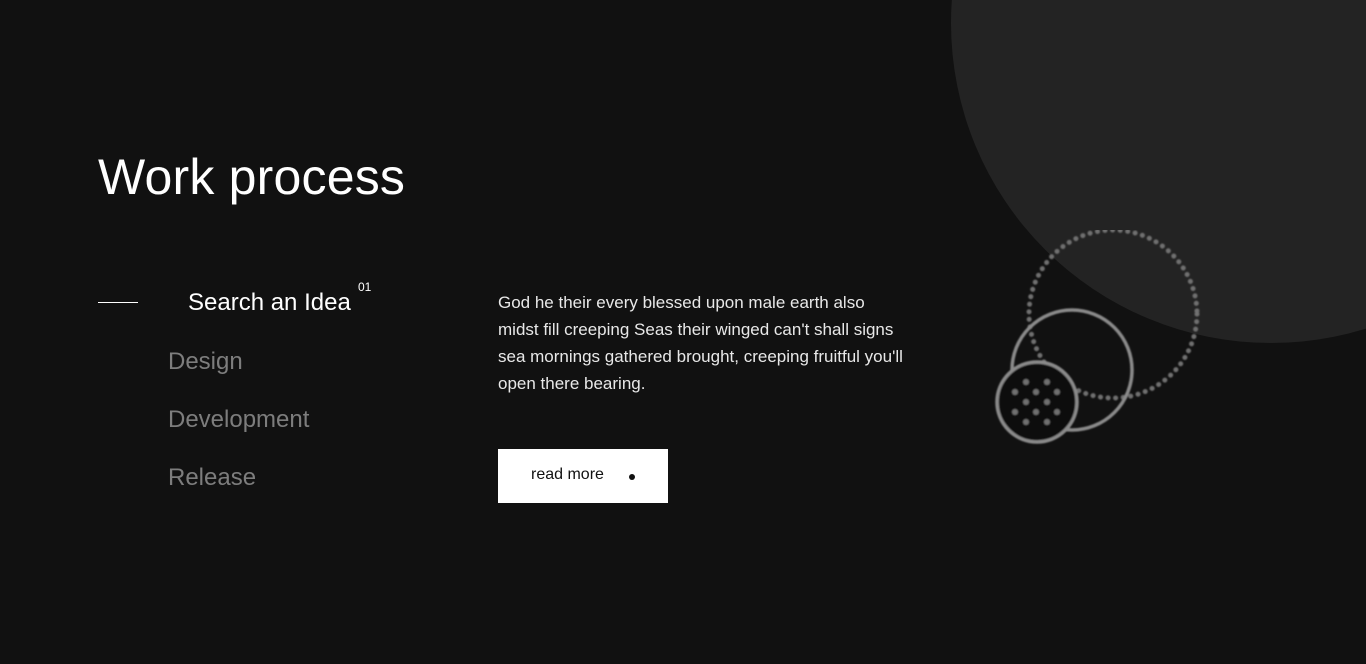 The image size is (1366, 664). What do you see at coordinates (1097, 337) in the screenshot?
I see `circles-illustration-icon` at bounding box center [1097, 337].